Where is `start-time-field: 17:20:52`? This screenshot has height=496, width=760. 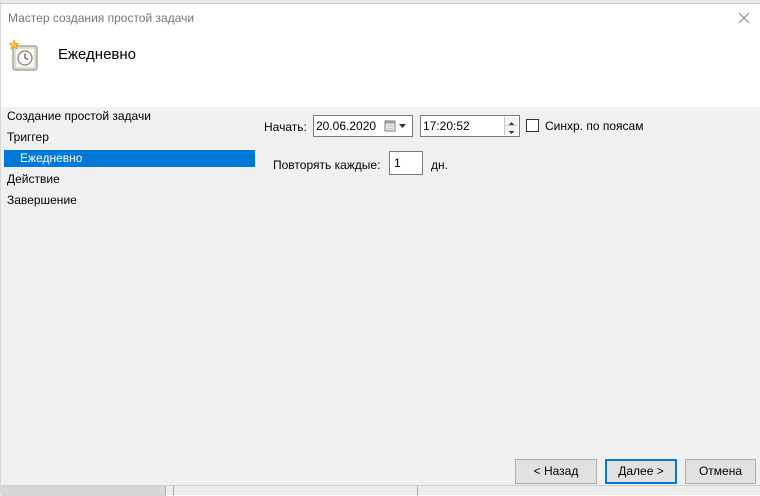
start-time-field: 17:20:52 is located at coordinates (470, 126).